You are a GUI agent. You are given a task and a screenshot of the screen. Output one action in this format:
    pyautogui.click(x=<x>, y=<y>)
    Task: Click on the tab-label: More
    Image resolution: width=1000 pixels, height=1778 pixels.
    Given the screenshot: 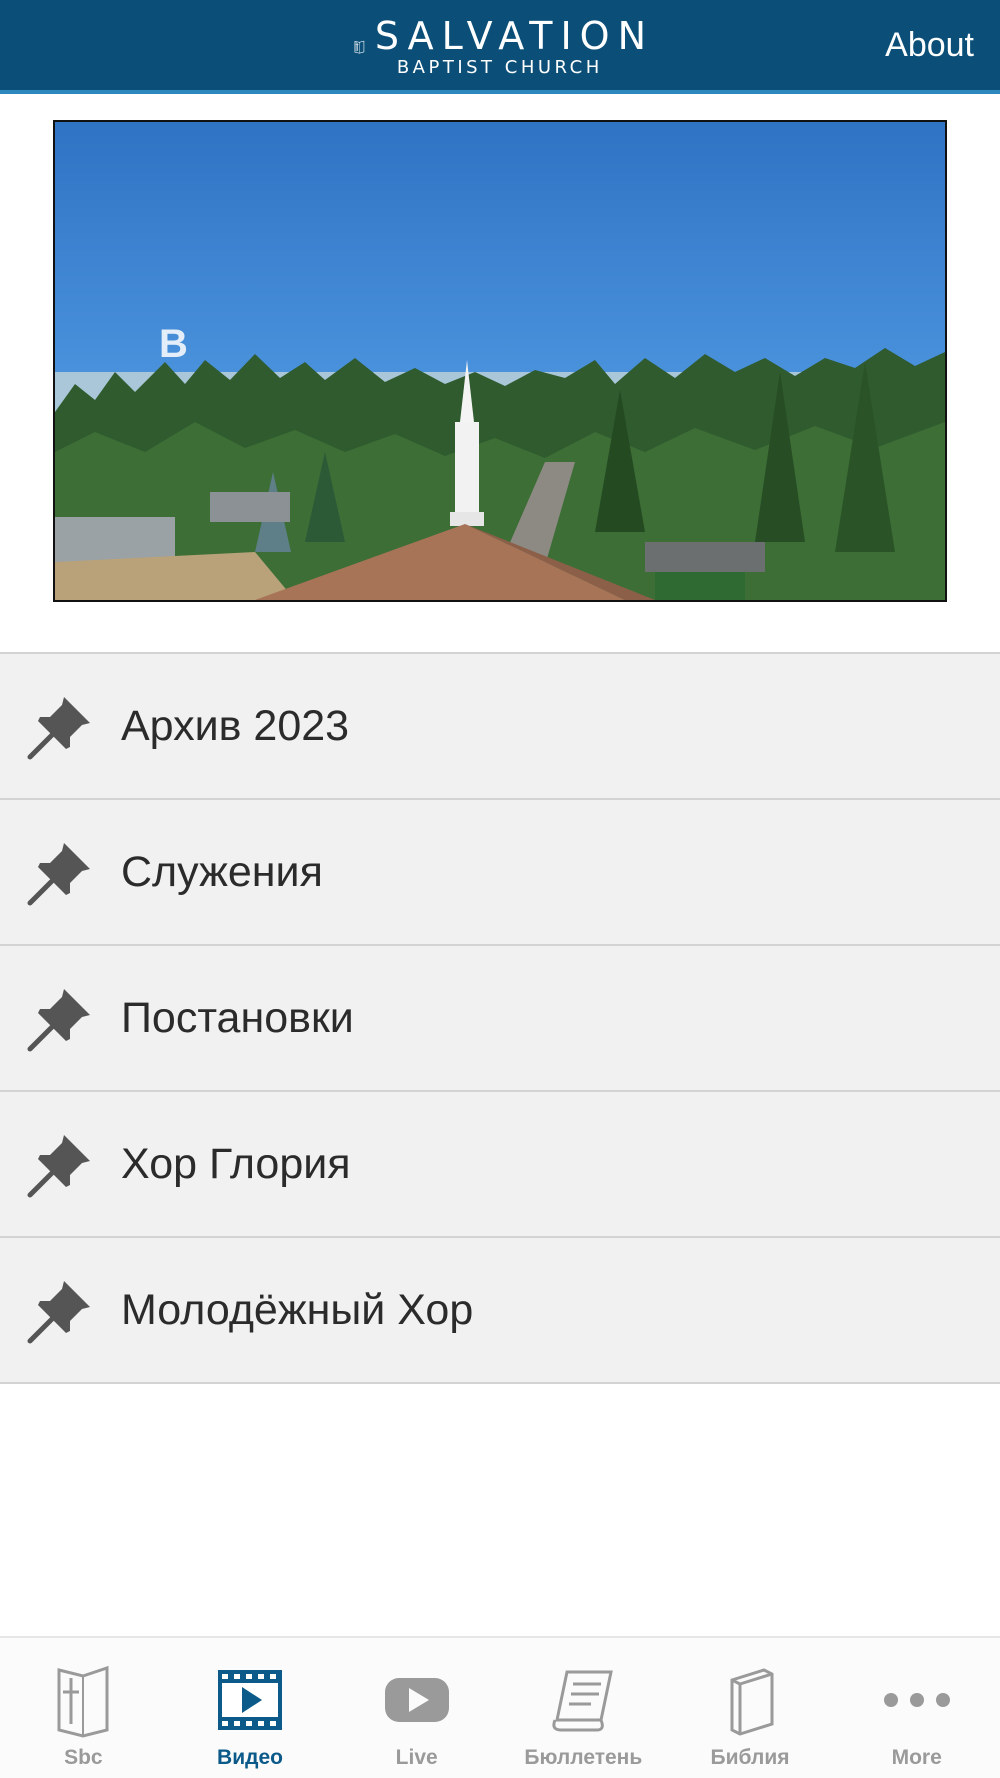 What is the action you would take?
    pyautogui.click(x=916, y=1757)
    